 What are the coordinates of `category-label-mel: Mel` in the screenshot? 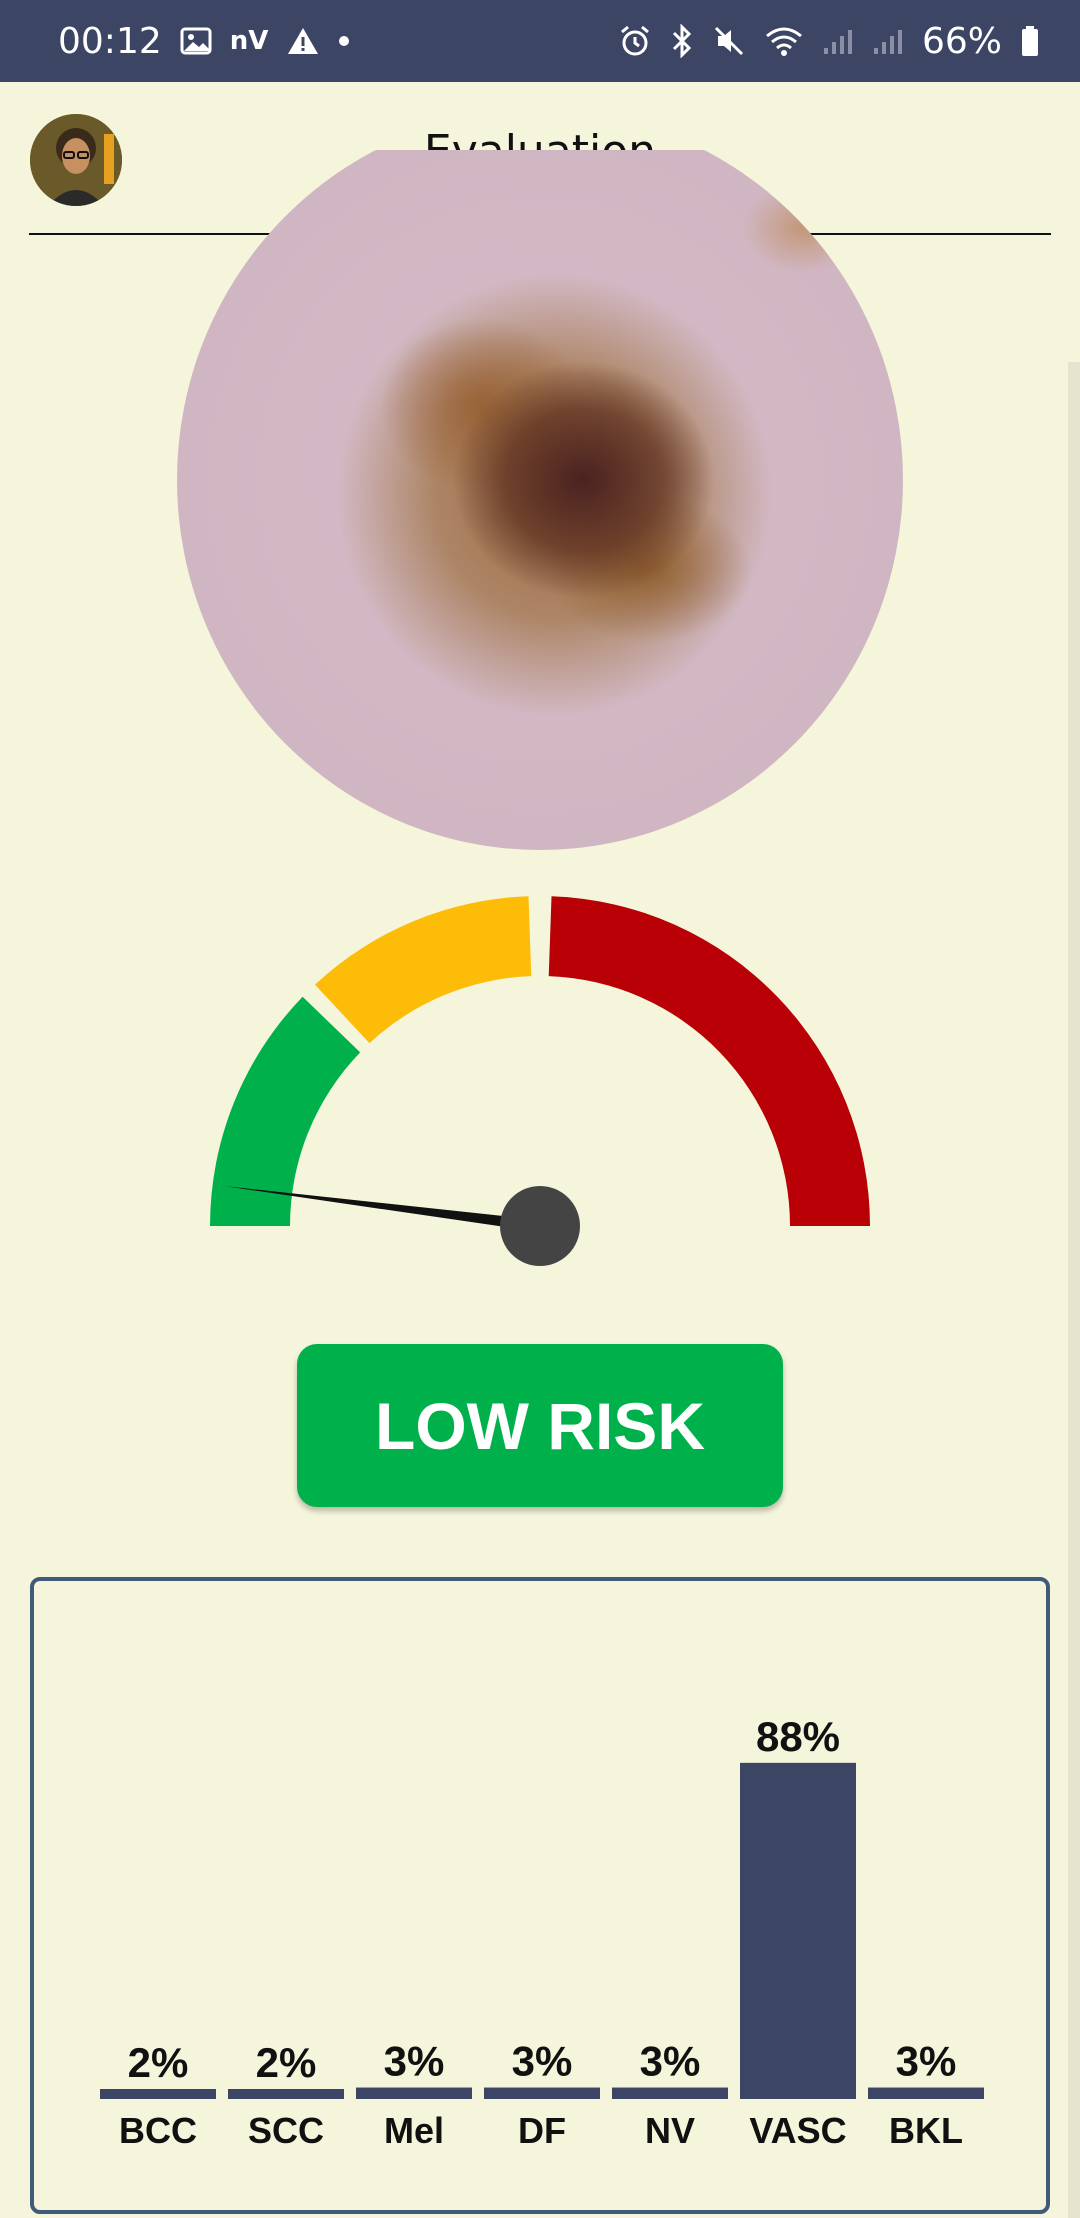 It's located at (414, 2130).